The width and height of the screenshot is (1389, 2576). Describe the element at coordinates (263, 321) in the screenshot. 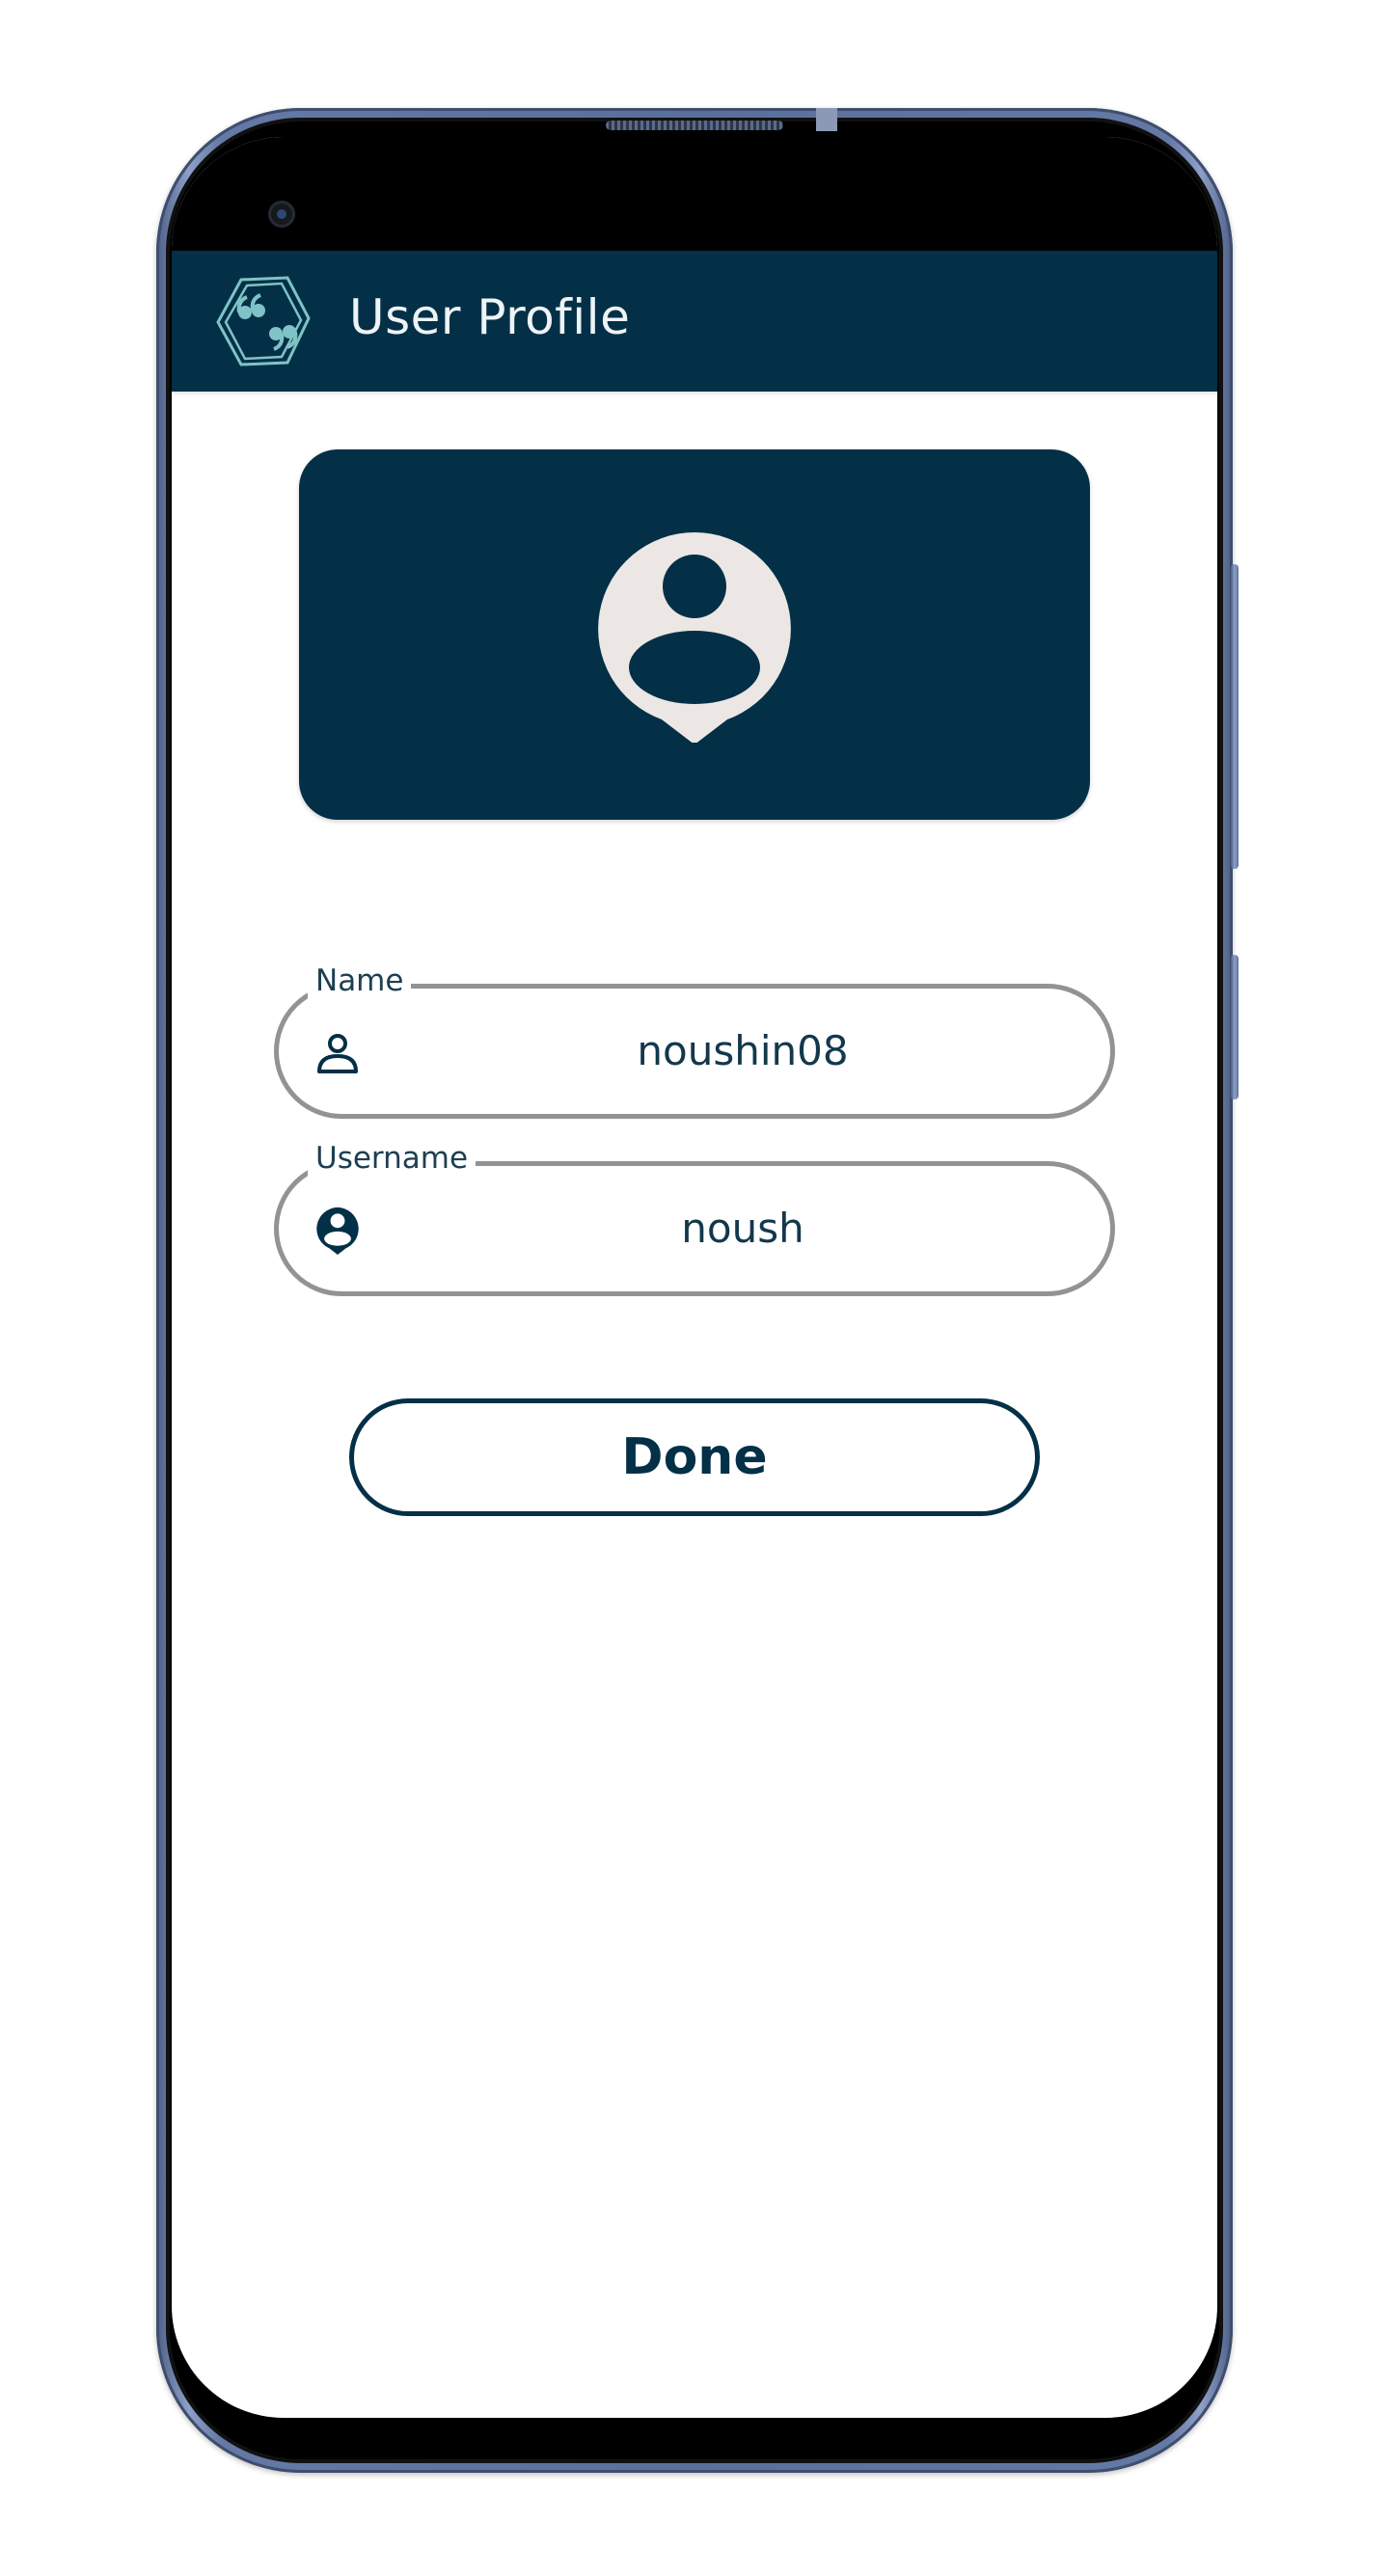

I see `quote-hexagon-icon` at that location.